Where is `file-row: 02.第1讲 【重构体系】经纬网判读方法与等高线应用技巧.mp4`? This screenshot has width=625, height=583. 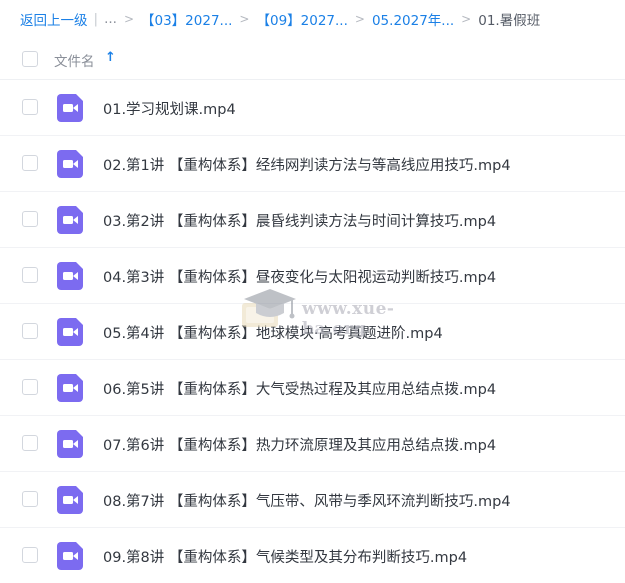 file-row: 02.第1讲 【重构体系】经纬网判读方法与等高线应用技巧.mp4 is located at coordinates (312, 164).